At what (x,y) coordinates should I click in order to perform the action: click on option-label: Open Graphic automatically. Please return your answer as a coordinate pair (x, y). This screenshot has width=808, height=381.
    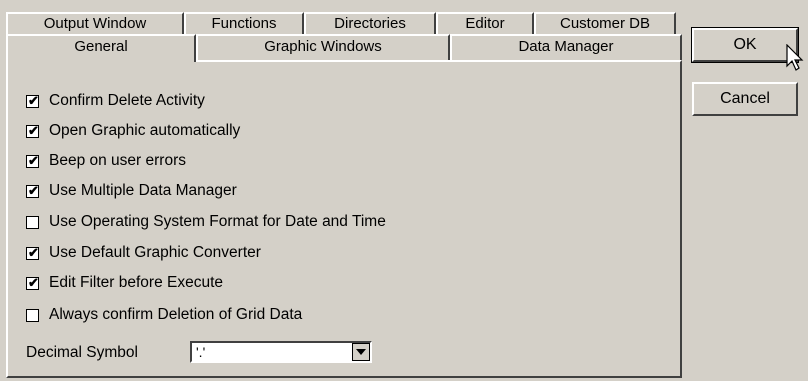
    Looking at the image, I should click on (145, 130).